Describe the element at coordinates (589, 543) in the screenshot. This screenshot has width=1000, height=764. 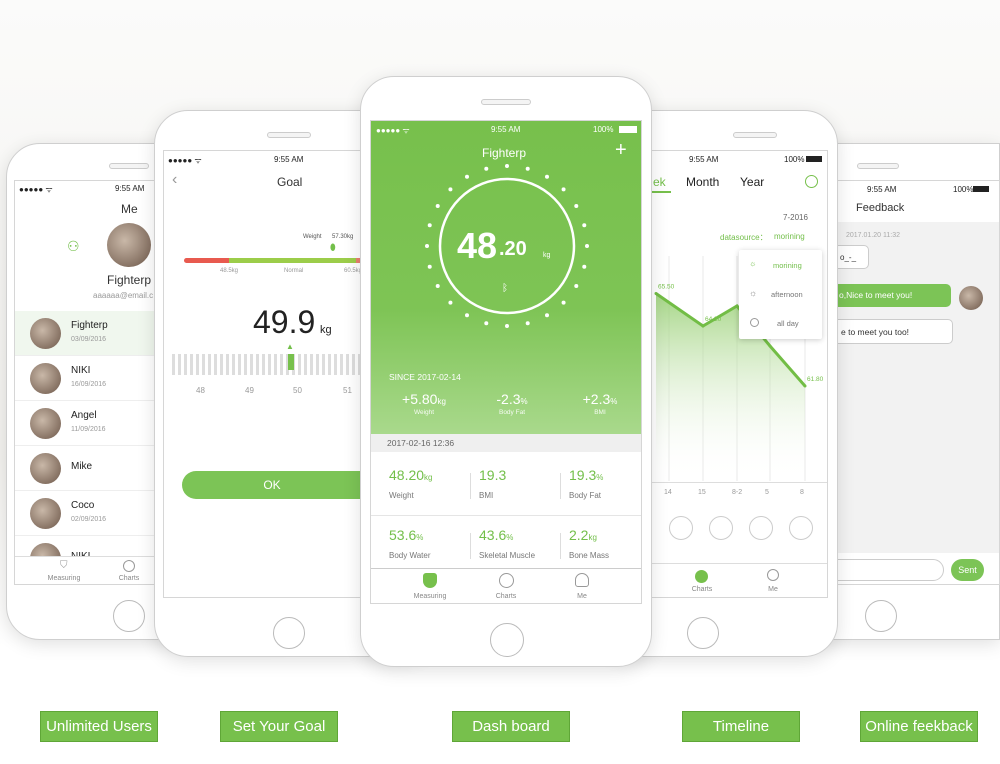
I see `metric-cell: 2.2kg Bone Mass` at that location.